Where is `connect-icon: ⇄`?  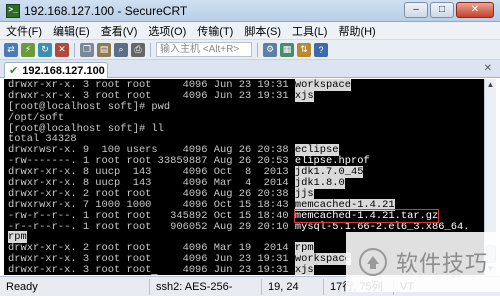
connect-icon: ⇄ is located at coordinates (11, 49).